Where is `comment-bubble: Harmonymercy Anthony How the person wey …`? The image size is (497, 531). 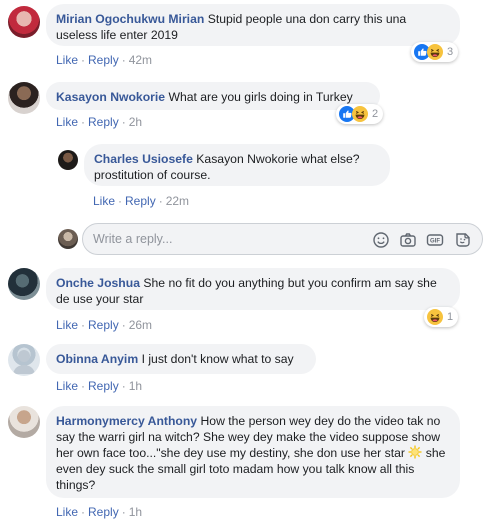 comment-bubble: Harmonymercy Anthony How the person wey … is located at coordinates (253, 452).